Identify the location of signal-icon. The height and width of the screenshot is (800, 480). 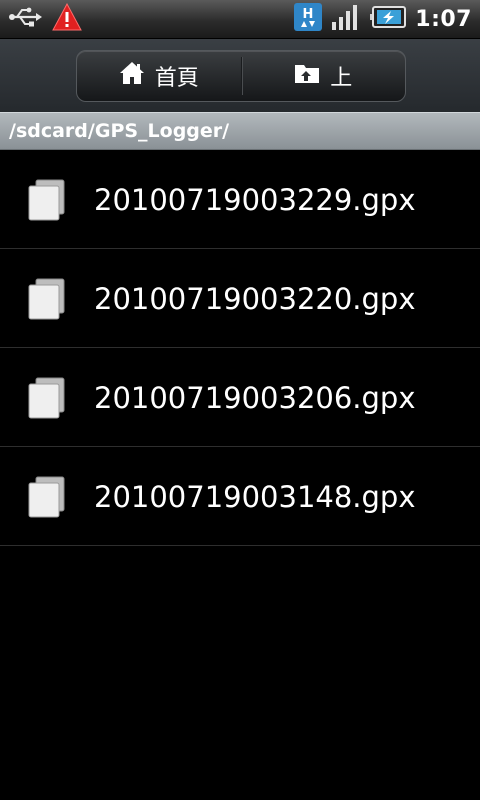
(346, 19).